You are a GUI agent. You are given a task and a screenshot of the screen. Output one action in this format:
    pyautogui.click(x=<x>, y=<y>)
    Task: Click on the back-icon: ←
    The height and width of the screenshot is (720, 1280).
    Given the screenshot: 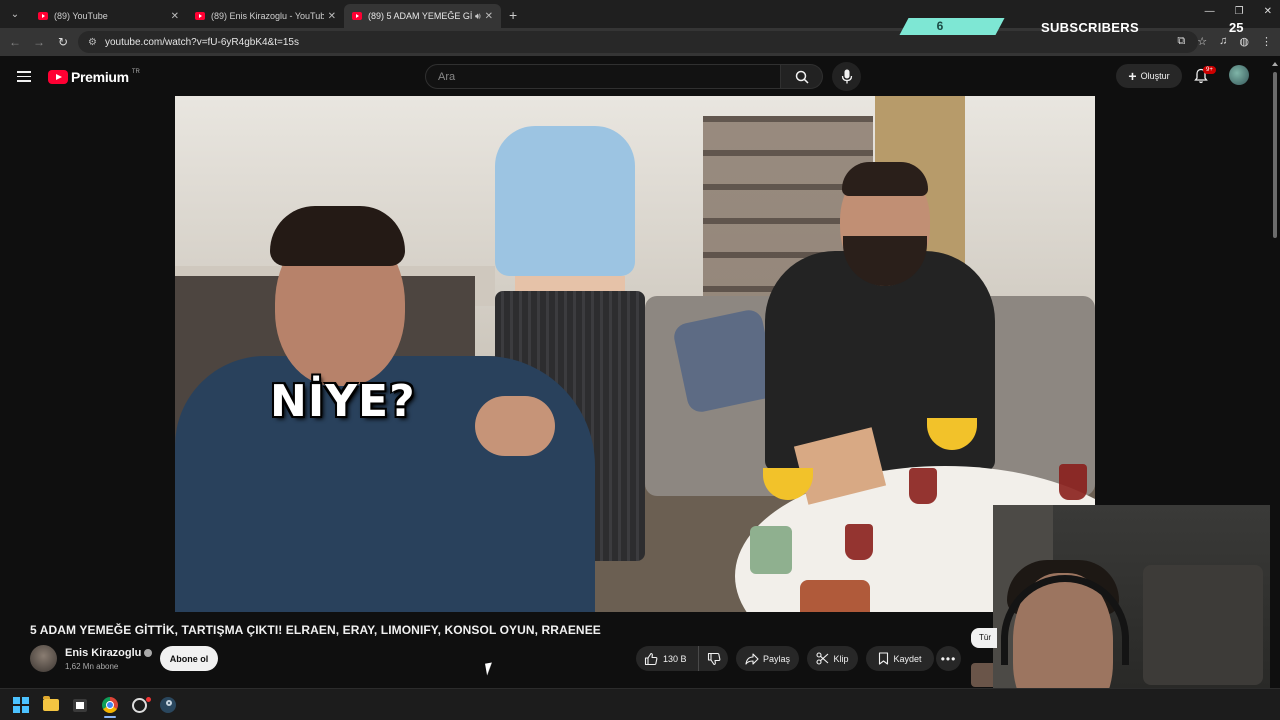 What is the action you would take?
    pyautogui.click(x=15, y=42)
    